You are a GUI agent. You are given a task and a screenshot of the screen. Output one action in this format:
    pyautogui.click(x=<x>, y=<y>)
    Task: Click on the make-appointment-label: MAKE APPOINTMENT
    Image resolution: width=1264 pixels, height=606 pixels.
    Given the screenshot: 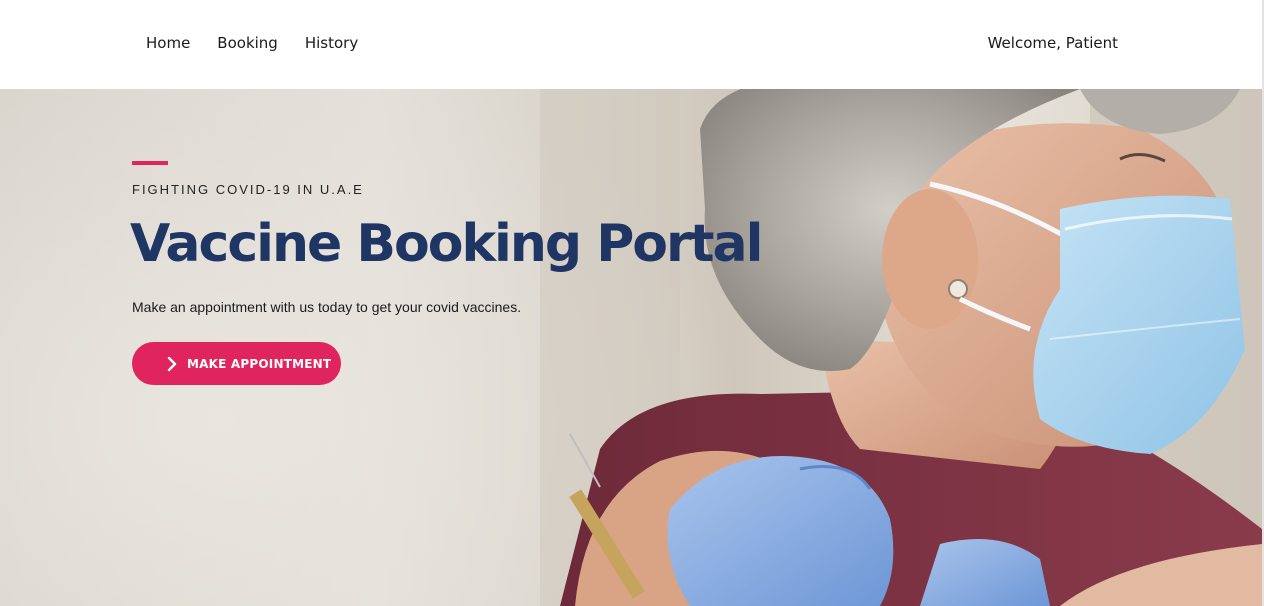 What is the action you would take?
    pyautogui.click(x=259, y=363)
    